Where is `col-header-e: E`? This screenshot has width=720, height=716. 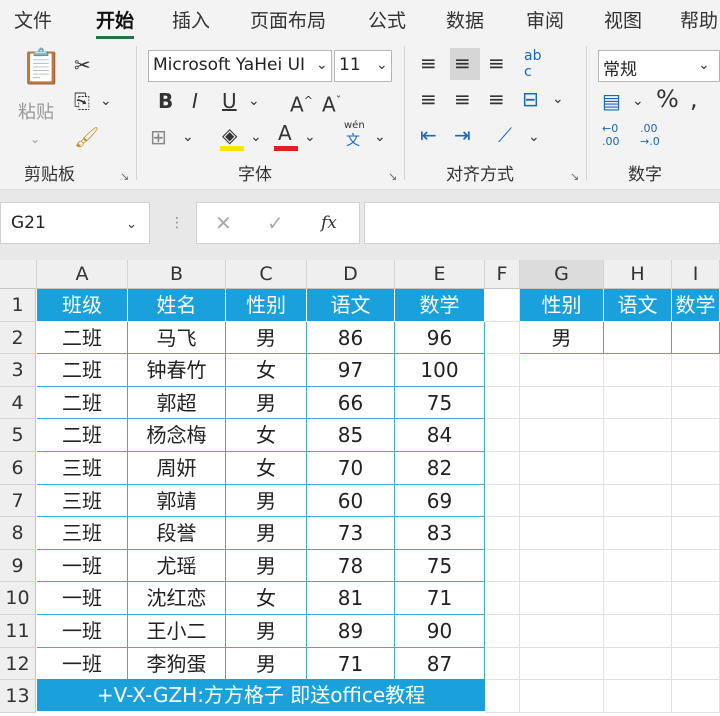
col-header-e: E is located at coordinates (440, 274).